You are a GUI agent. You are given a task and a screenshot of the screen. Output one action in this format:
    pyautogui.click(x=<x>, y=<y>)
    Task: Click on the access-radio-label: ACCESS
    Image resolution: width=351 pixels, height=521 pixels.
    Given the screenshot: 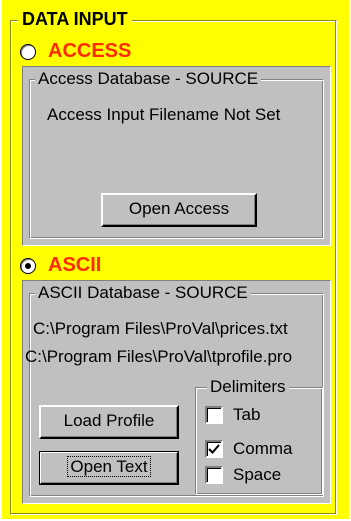 What is the action you would take?
    pyautogui.click(x=90, y=51)
    